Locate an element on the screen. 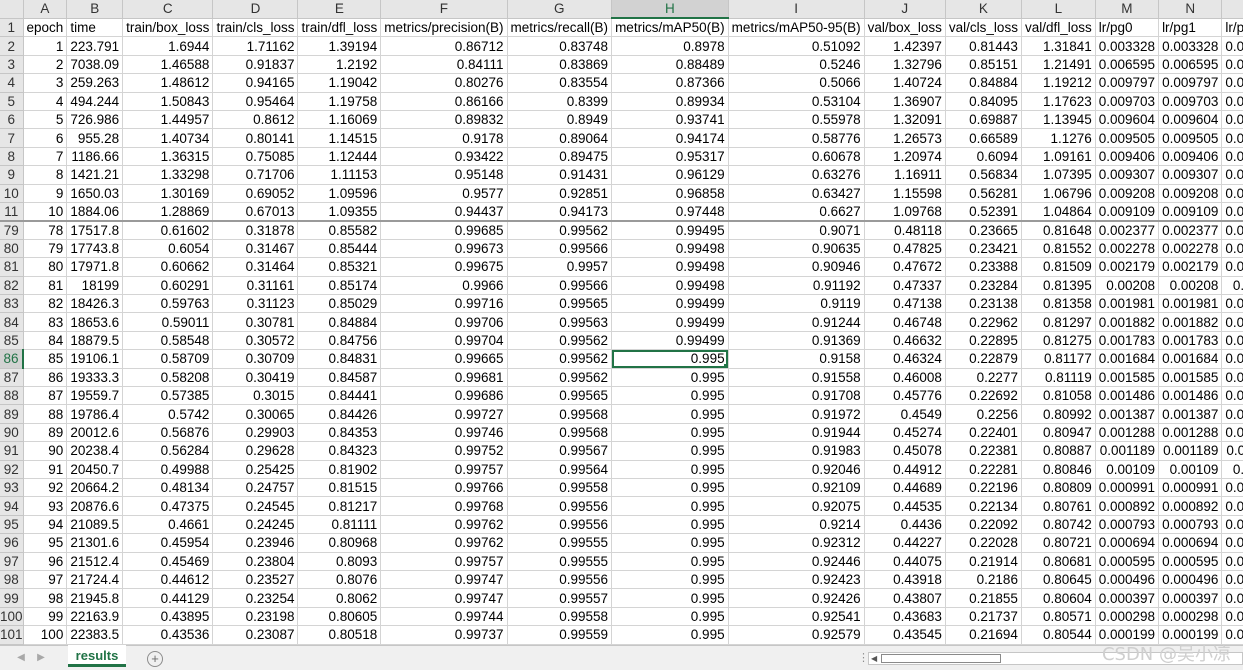 This screenshot has height=670, width=1243. cell: 0.80887 is located at coordinates (1058, 451).